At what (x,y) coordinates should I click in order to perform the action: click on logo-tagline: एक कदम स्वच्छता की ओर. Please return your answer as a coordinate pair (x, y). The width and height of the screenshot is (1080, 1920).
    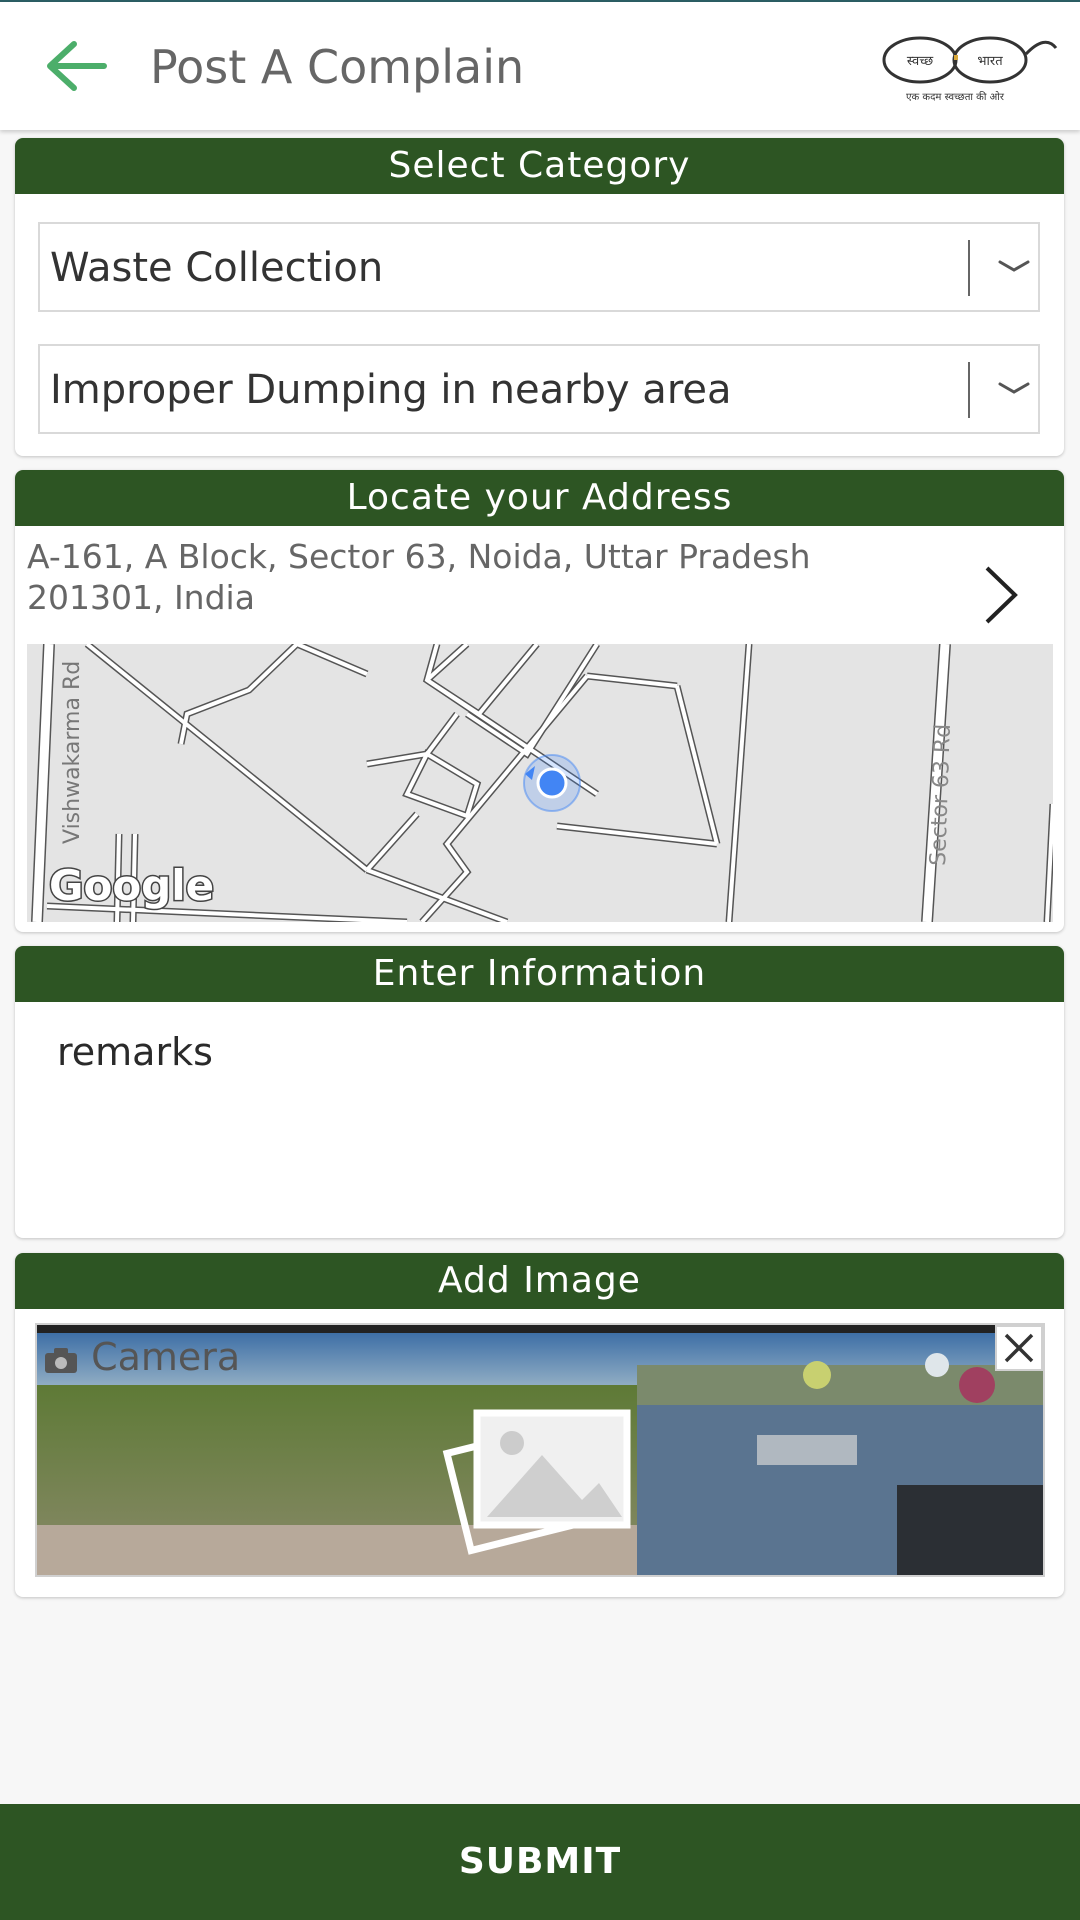
    Looking at the image, I should click on (955, 97).